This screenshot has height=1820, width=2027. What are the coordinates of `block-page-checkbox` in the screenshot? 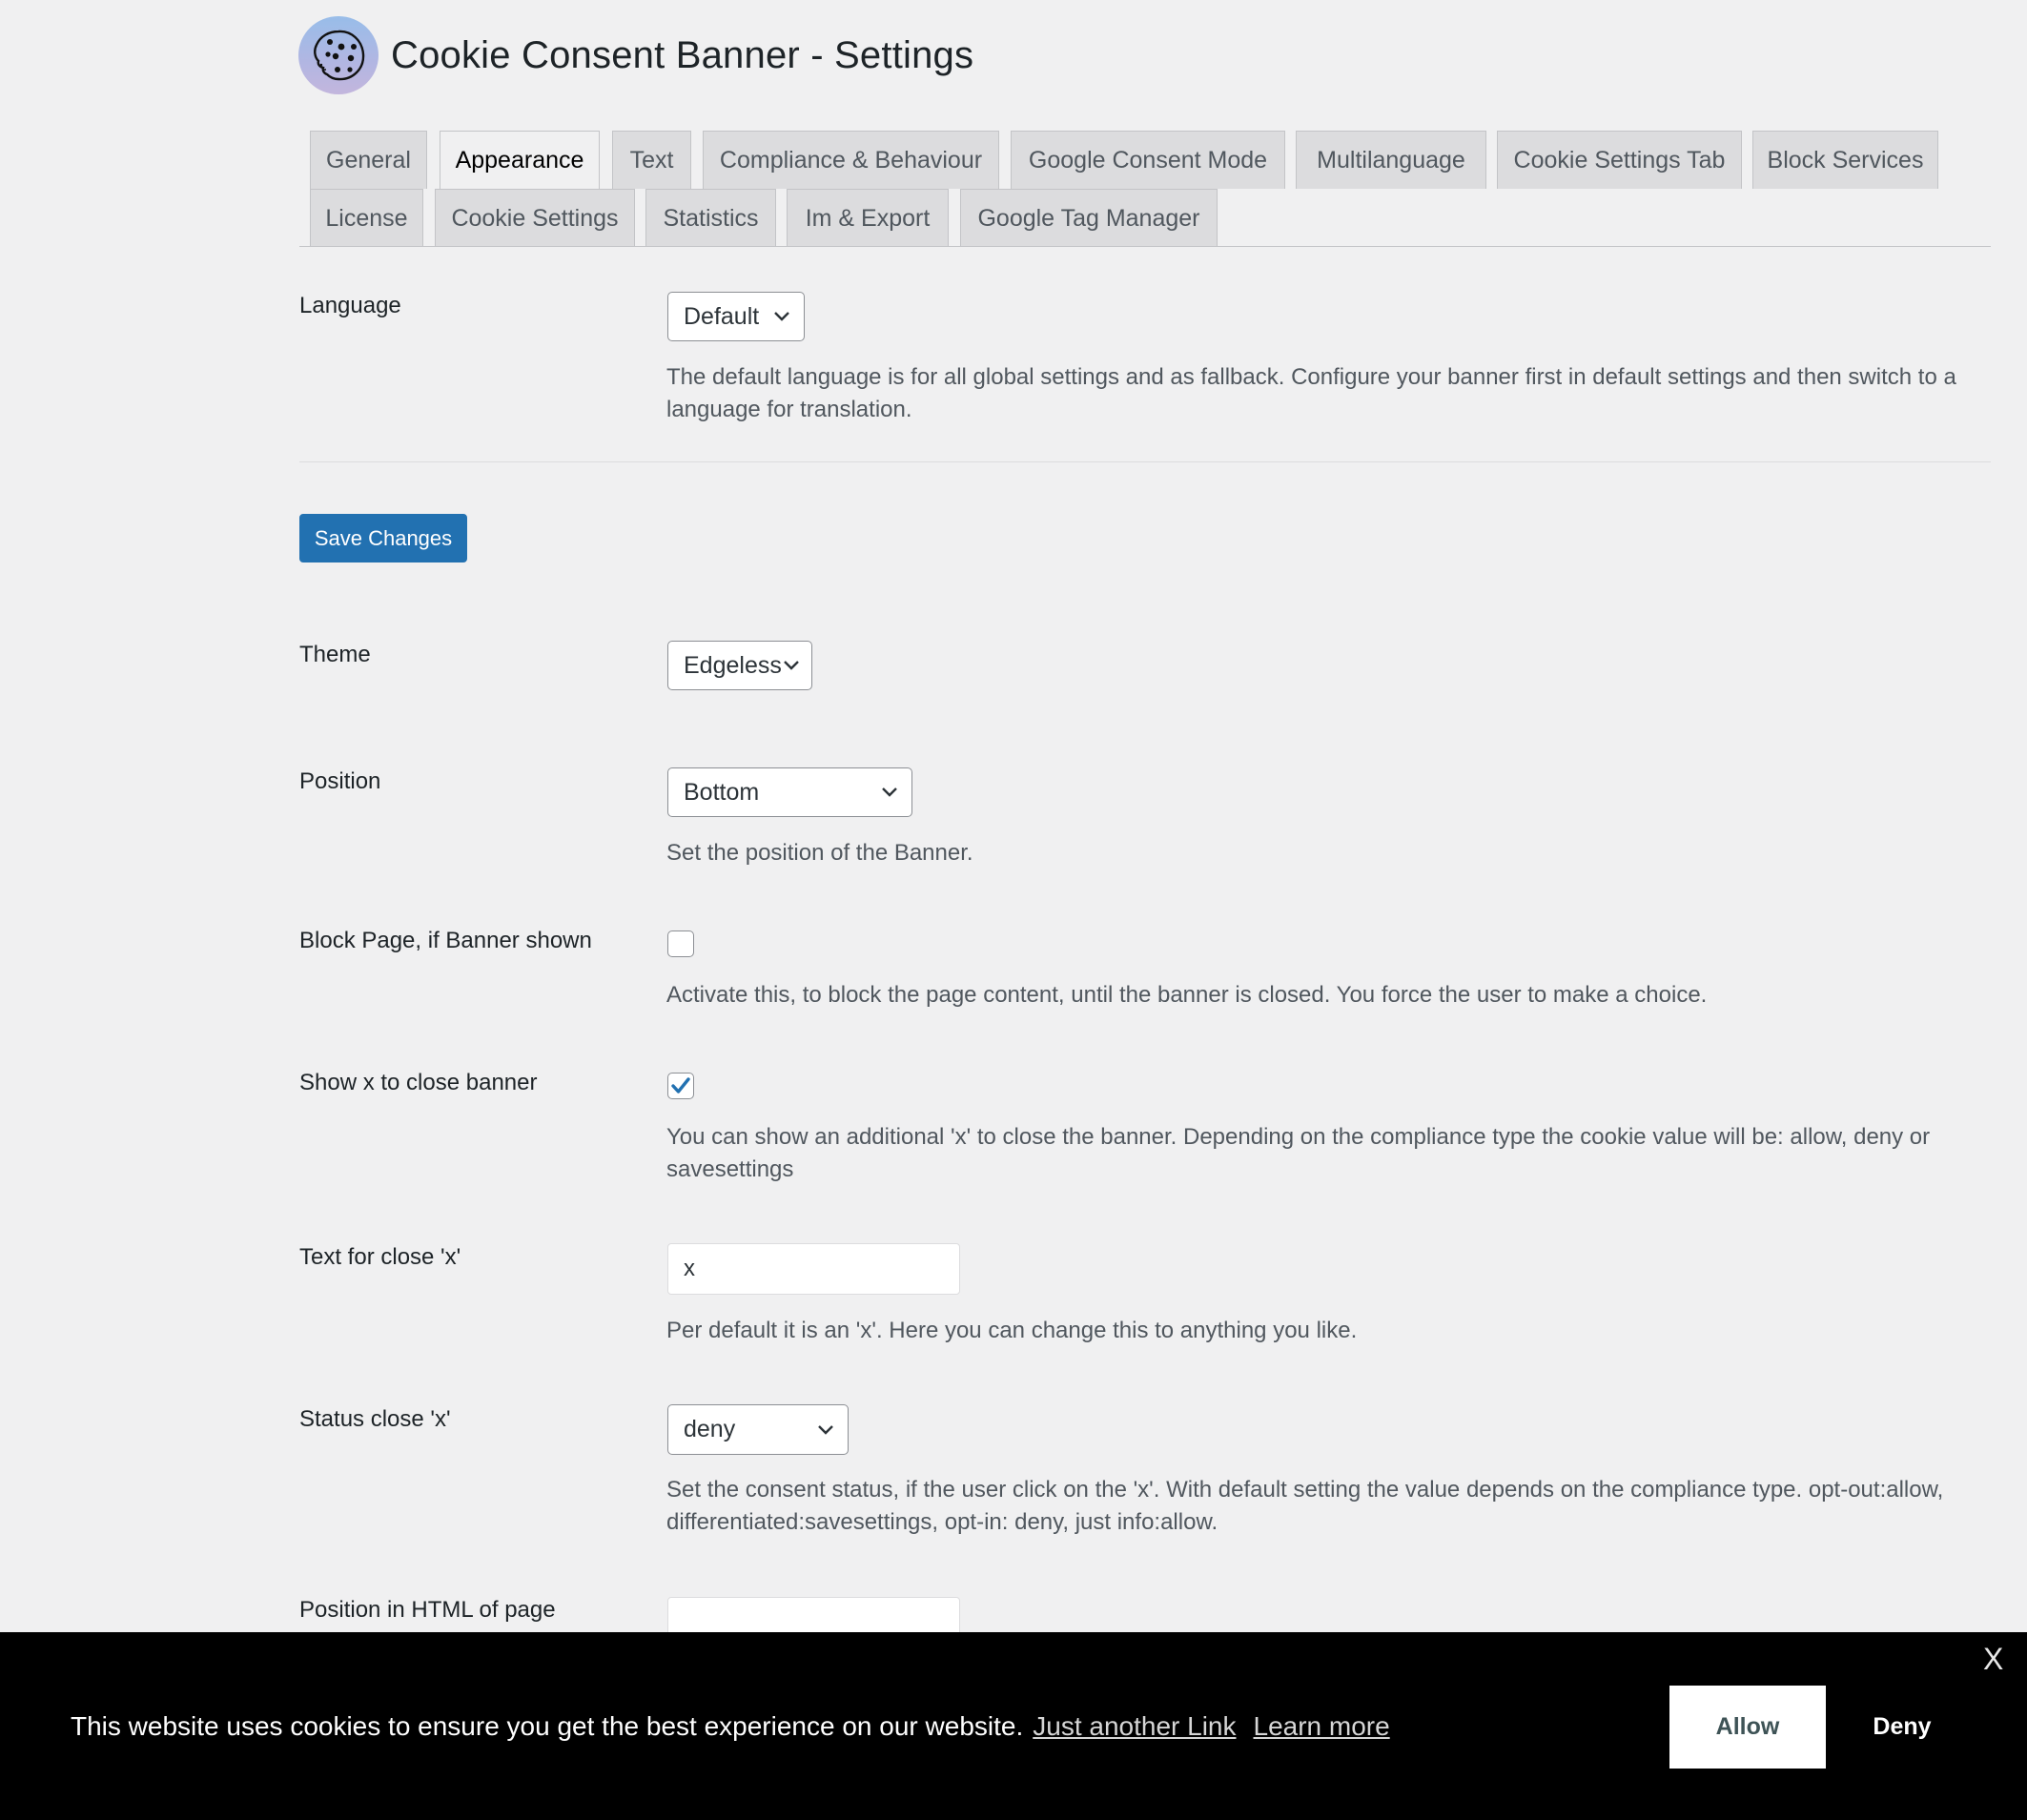 It's located at (680, 943).